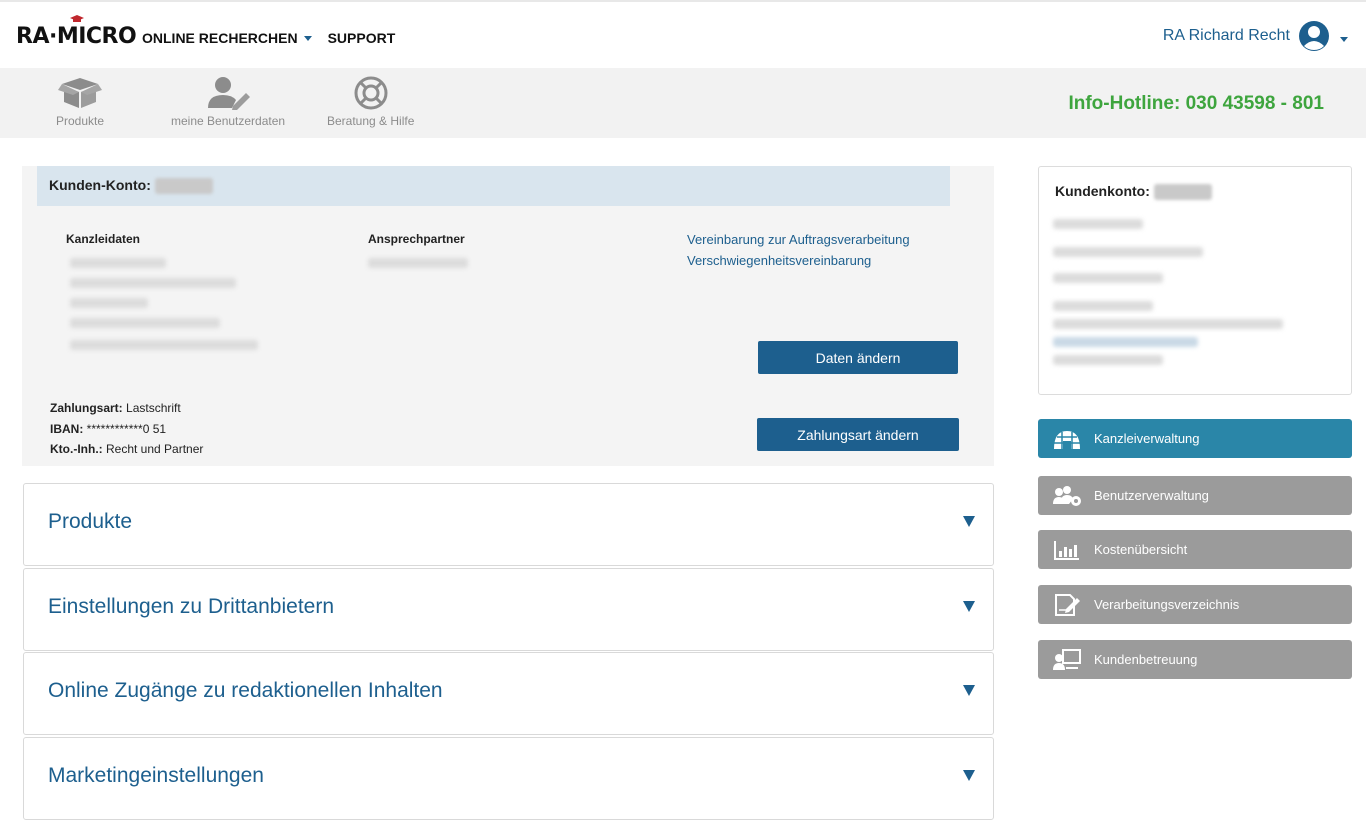 Image resolution: width=1366 pixels, height=839 pixels. Describe the element at coordinates (228, 121) in the screenshot. I see `subnav-benutzerdaten-label: meine Benutzerdaten` at that location.